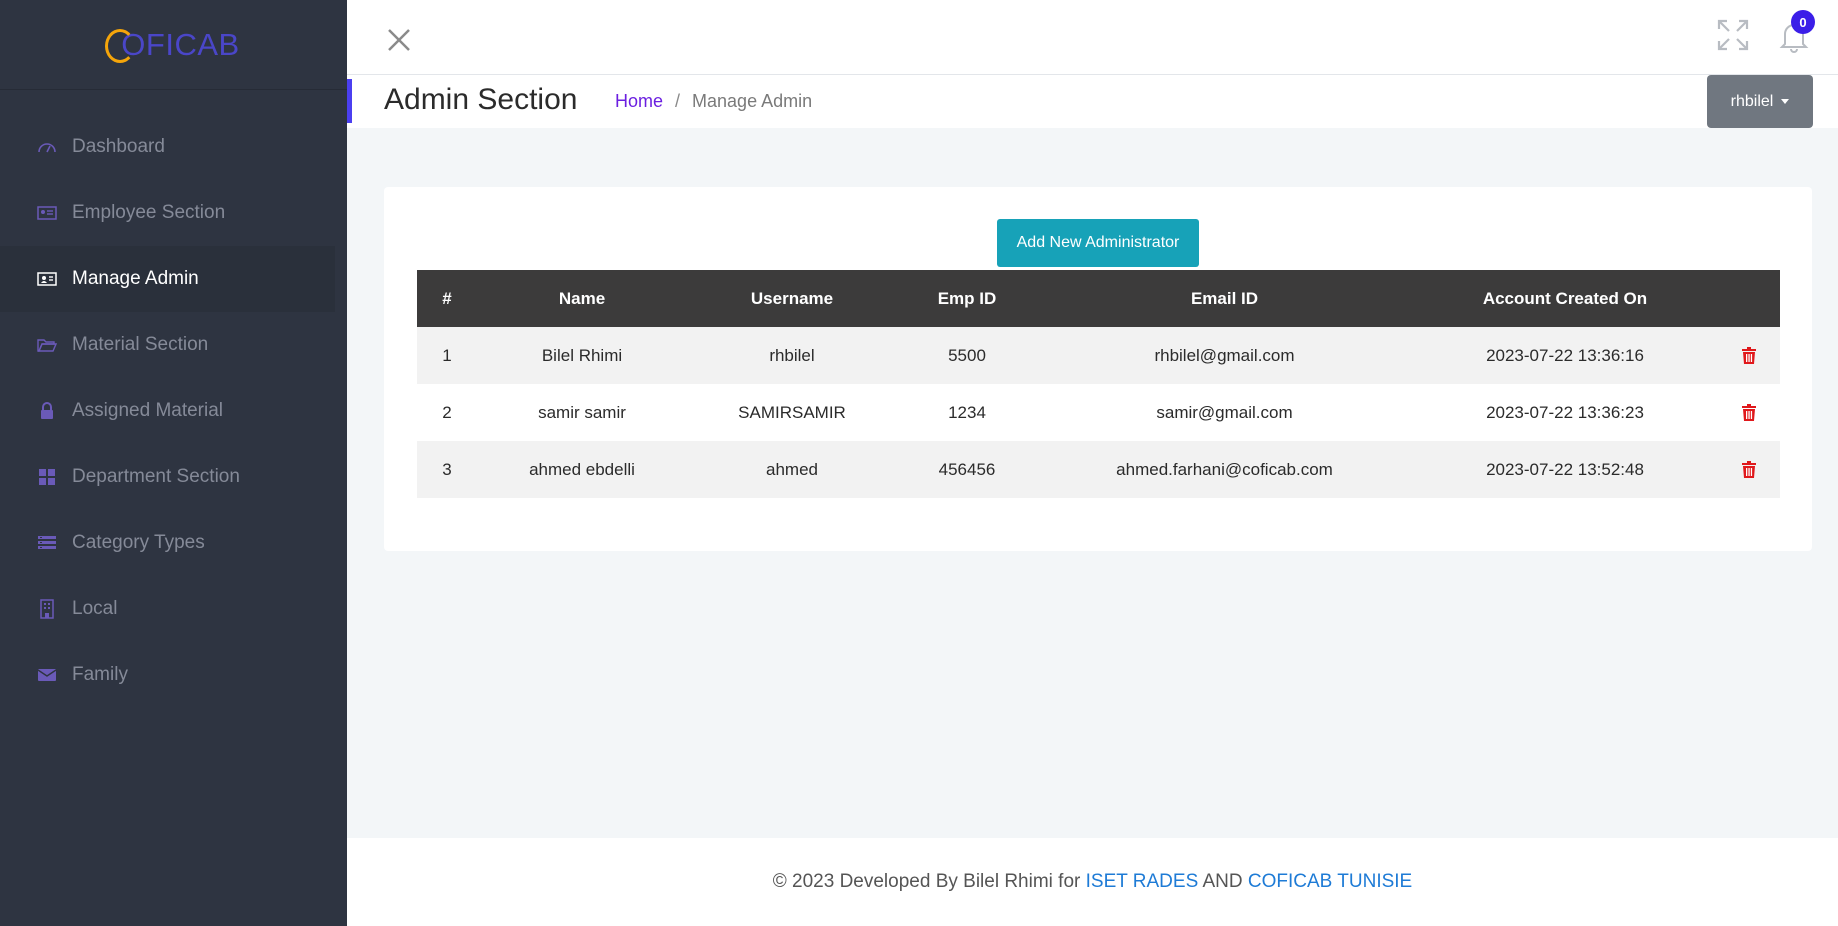 The width and height of the screenshot is (1838, 926). Describe the element at coordinates (1092, 37) in the screenshot. I see `topbar: 0` at that location.